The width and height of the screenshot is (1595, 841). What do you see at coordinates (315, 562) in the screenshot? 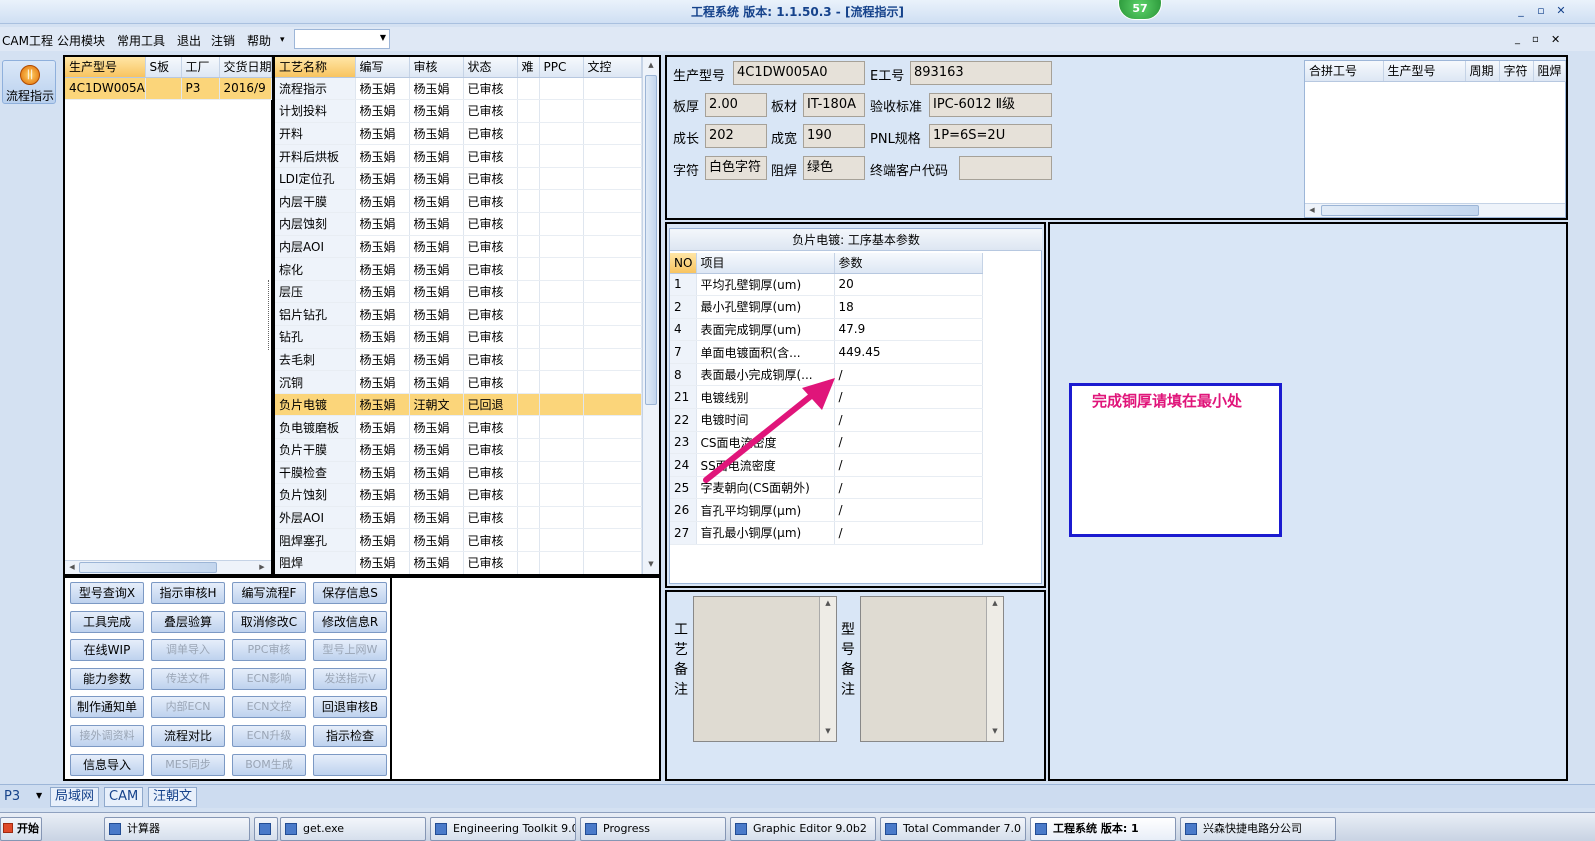
I see `process-name-cell: 阻焊` at bounding box center [315, 562].